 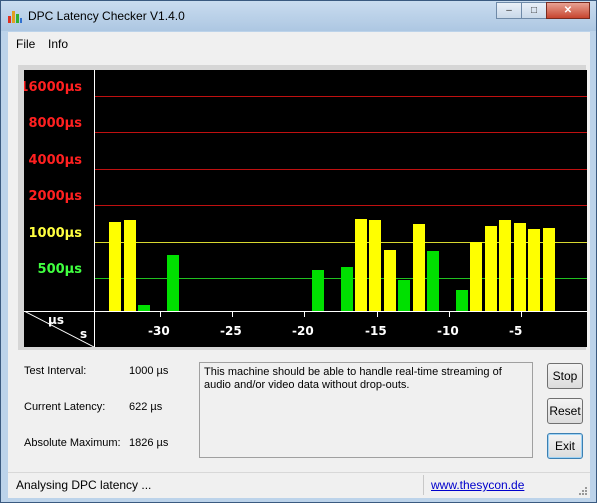 I want to click on grid-line-2000, so click(x=340, y=205).